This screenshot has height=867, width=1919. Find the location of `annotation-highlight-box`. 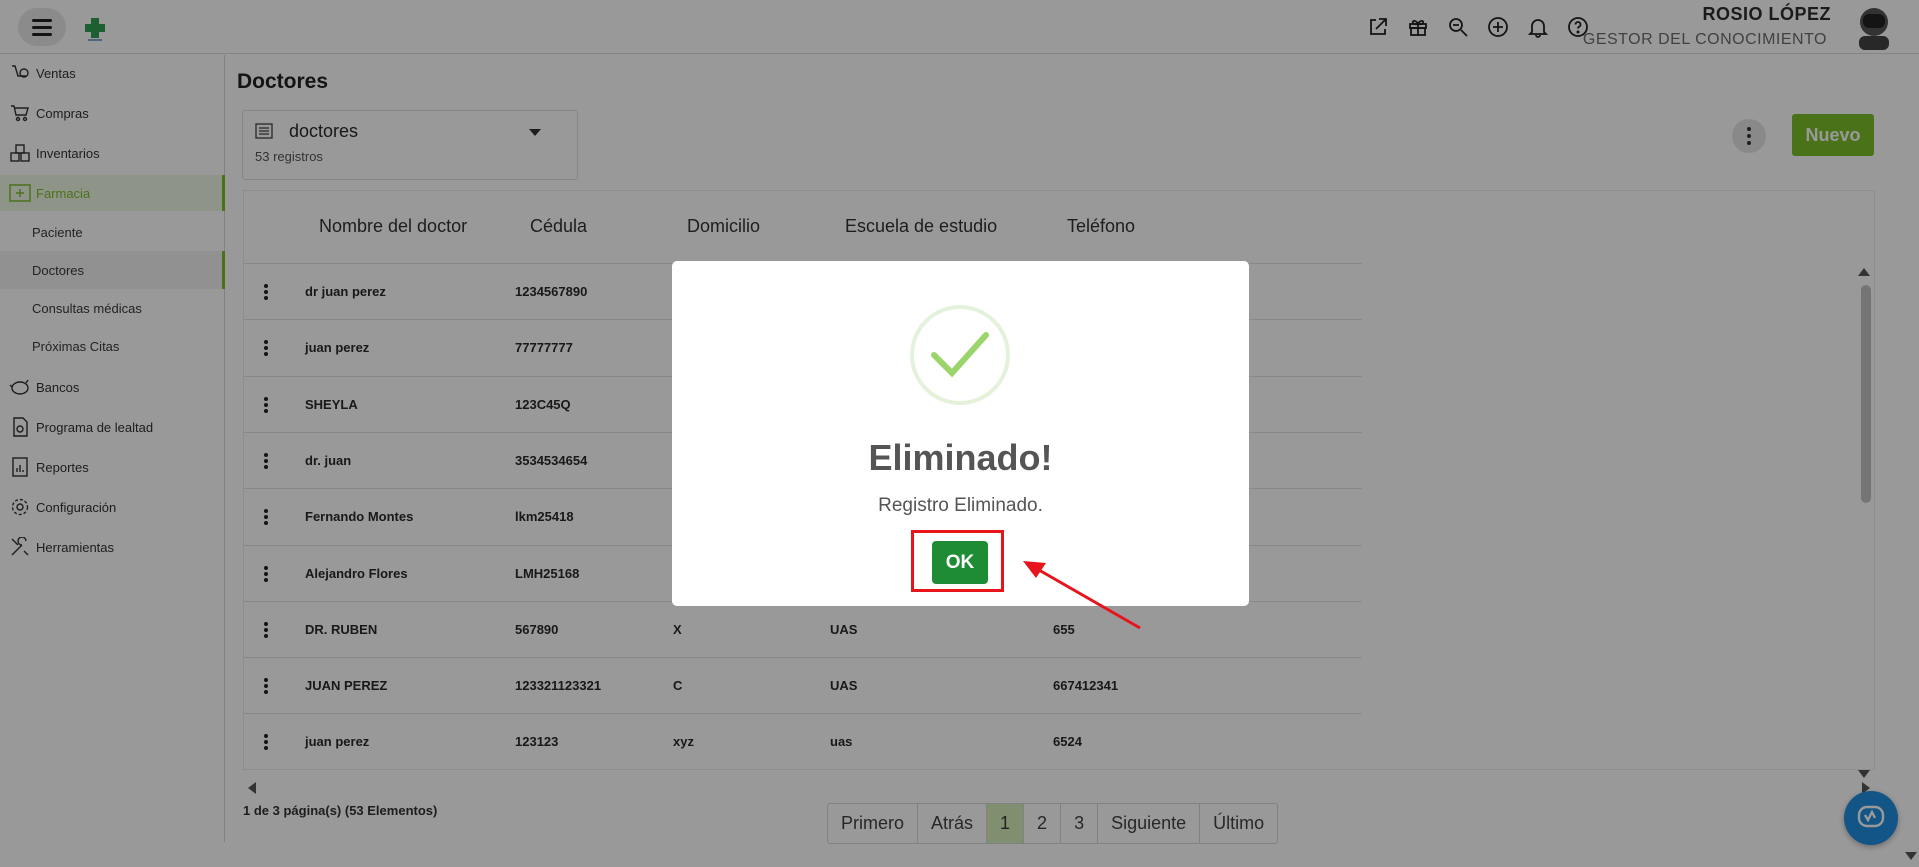

annotation-highlight-box is located at coordinates (957, 561).